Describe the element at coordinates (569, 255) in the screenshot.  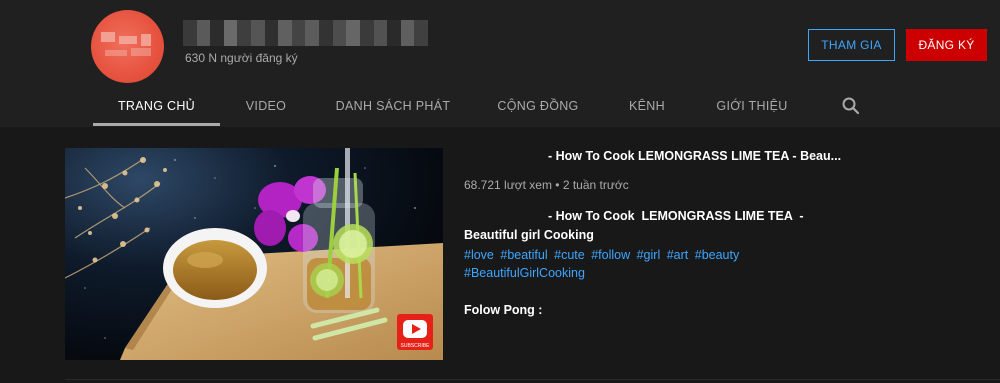
I see `hashtag-link: #cute` at that location.